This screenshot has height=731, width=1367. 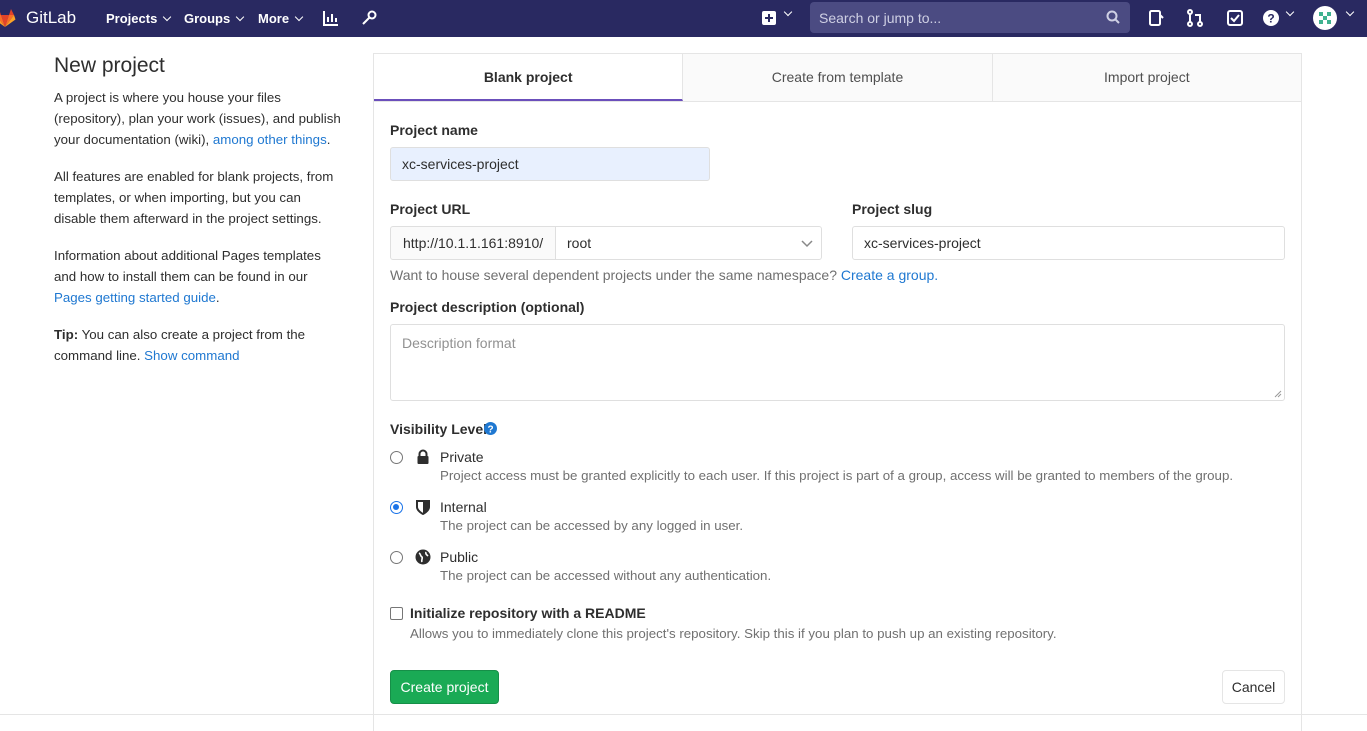 I want to click on visibility-public-radio, so click(x=396, y=557).